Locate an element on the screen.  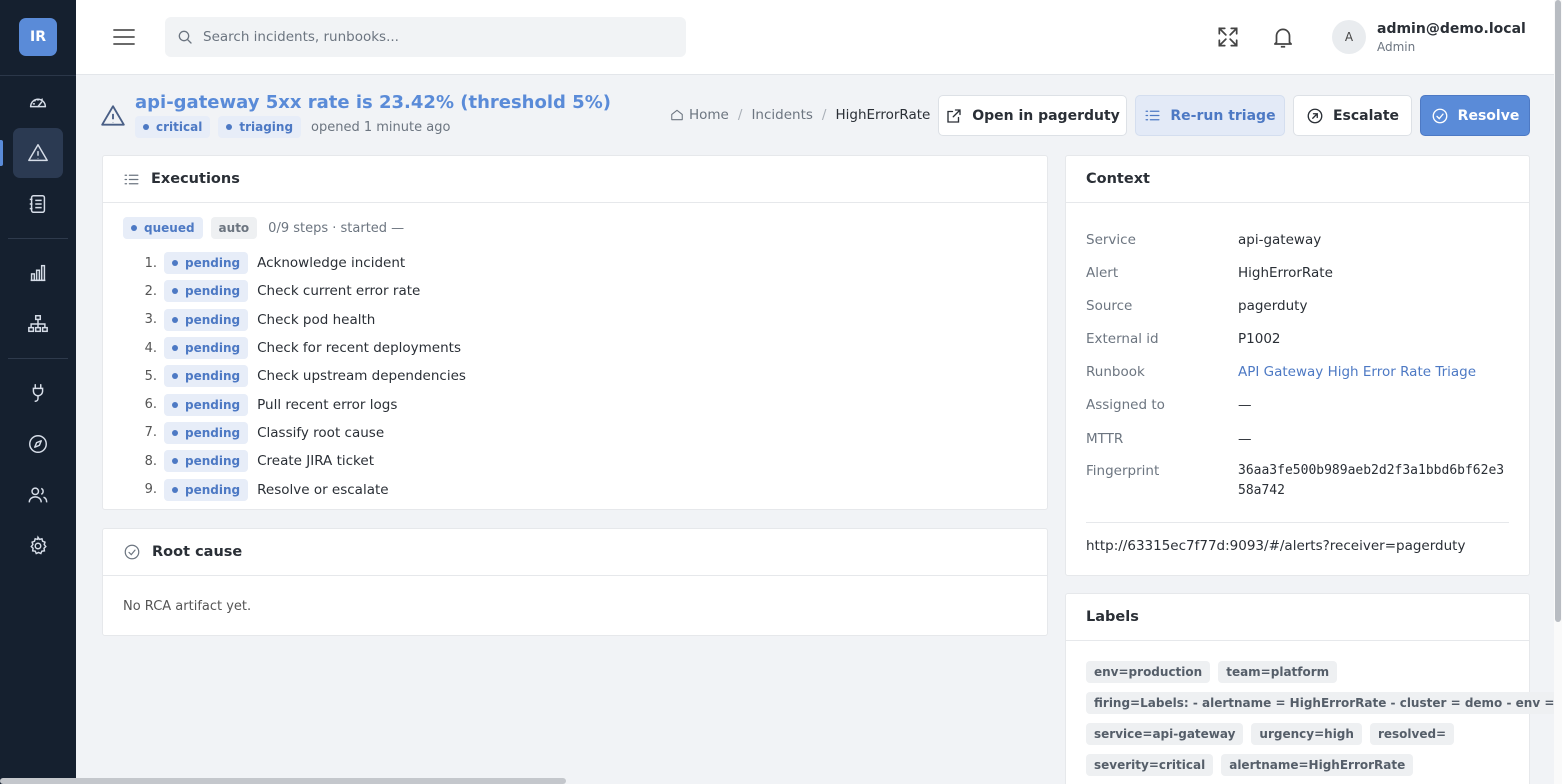
notebook-icon is located at coordinates (37, 204).